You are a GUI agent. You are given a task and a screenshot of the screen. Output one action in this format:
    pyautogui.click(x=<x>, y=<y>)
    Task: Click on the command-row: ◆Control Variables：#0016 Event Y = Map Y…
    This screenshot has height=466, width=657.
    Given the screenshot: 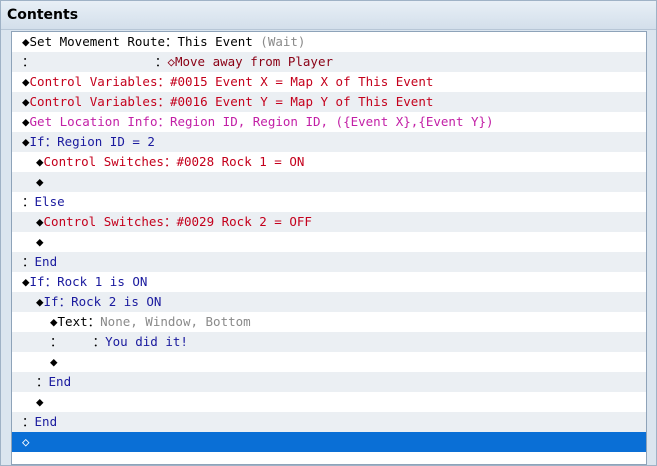 What is the action you would take?
    pyautogui.click(x=329, y=102)
    